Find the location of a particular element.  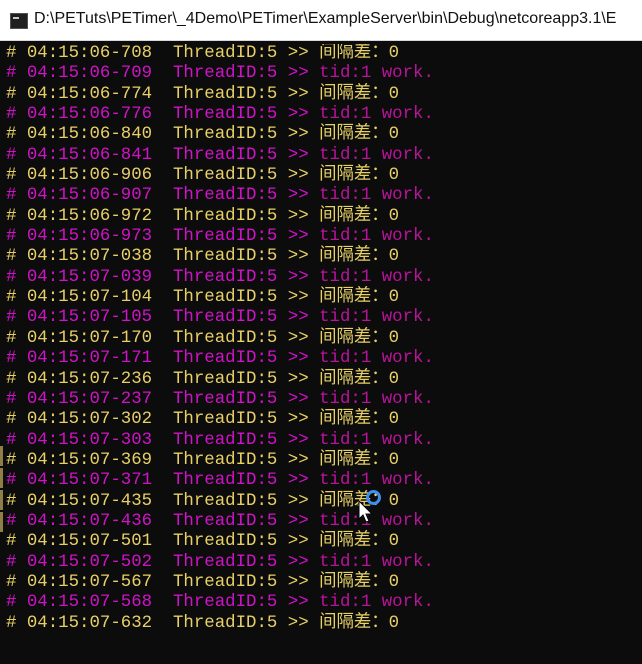

log-line: # 04:15:06-776 ThreadID:5 >> tid:1 work. is located at coordinates (321, 115).